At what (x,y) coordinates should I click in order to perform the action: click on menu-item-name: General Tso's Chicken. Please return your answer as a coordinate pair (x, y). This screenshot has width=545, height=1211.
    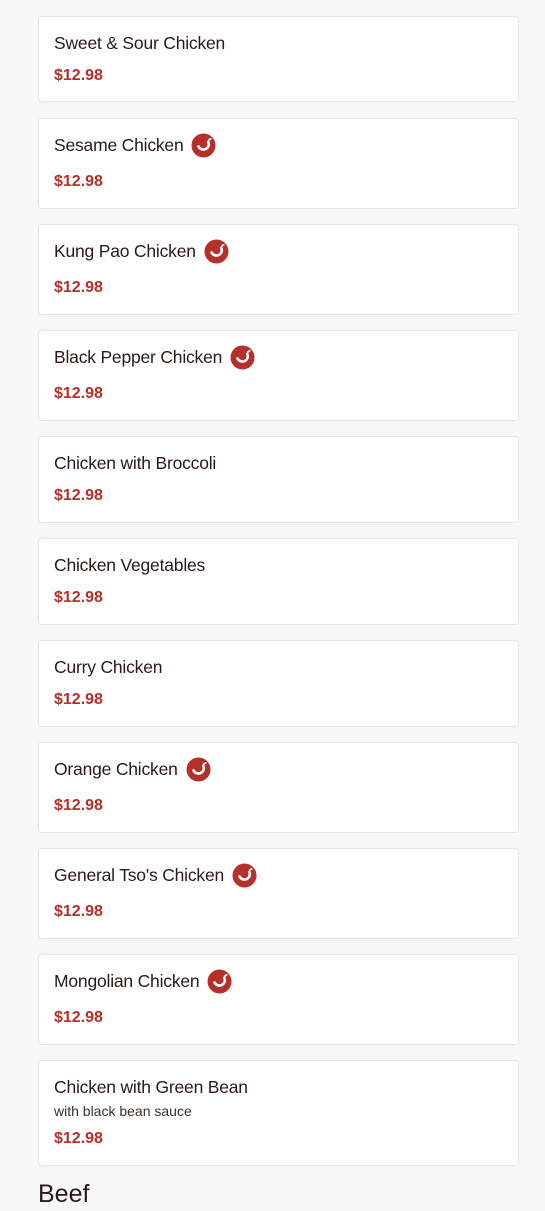
    Looking at the image, I should click on (139, 874).